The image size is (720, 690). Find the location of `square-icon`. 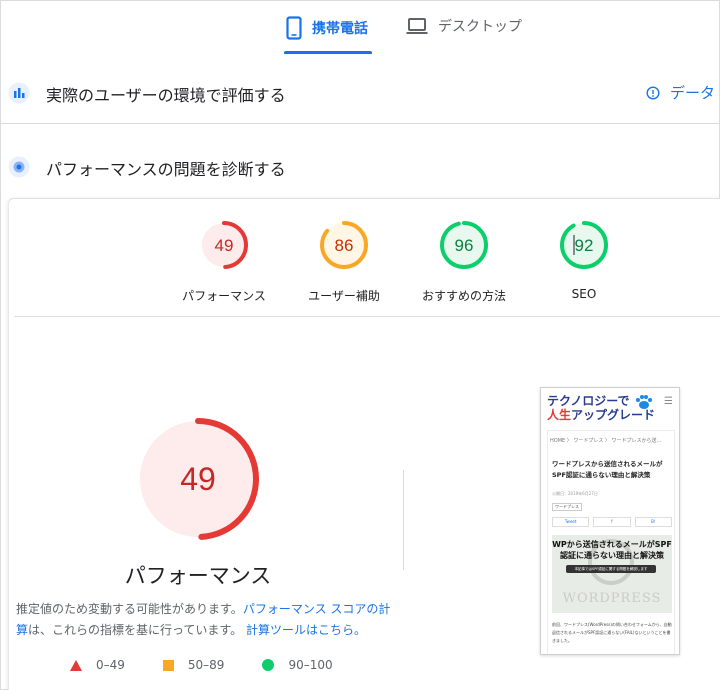

square-icon is located at coordinates (168, 665).